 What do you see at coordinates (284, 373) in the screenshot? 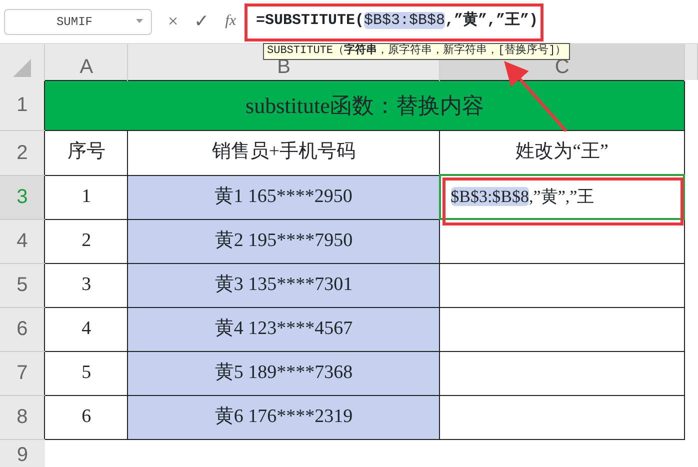
I see `table-cell: 黄5 189****7368` at bounding box center [284, 373].